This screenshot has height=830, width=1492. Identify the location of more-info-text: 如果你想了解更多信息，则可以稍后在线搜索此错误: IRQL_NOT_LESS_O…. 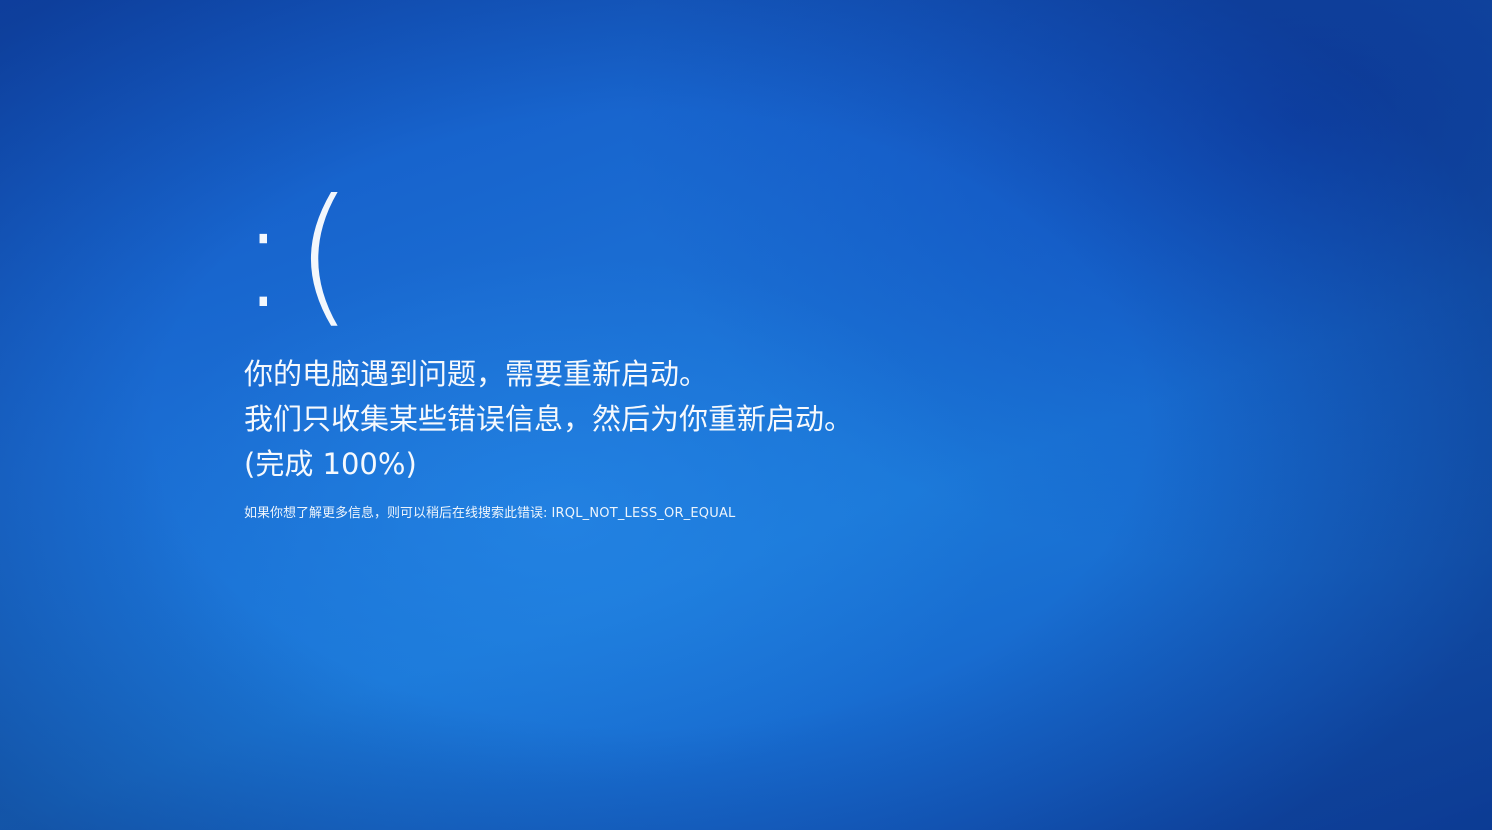
(694, 514).